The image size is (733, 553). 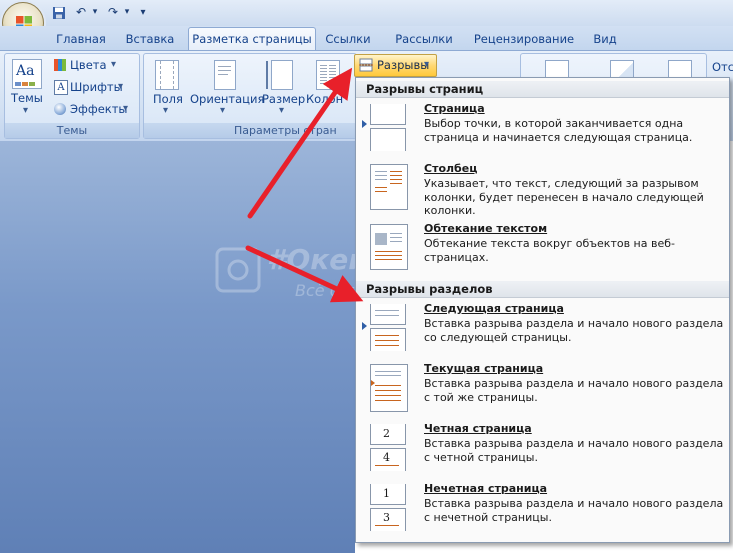 What do you see at coordinates (304, 274) in the screenshot?
I see `arrow-to-next-page-item` at bounding box center [304, 274].